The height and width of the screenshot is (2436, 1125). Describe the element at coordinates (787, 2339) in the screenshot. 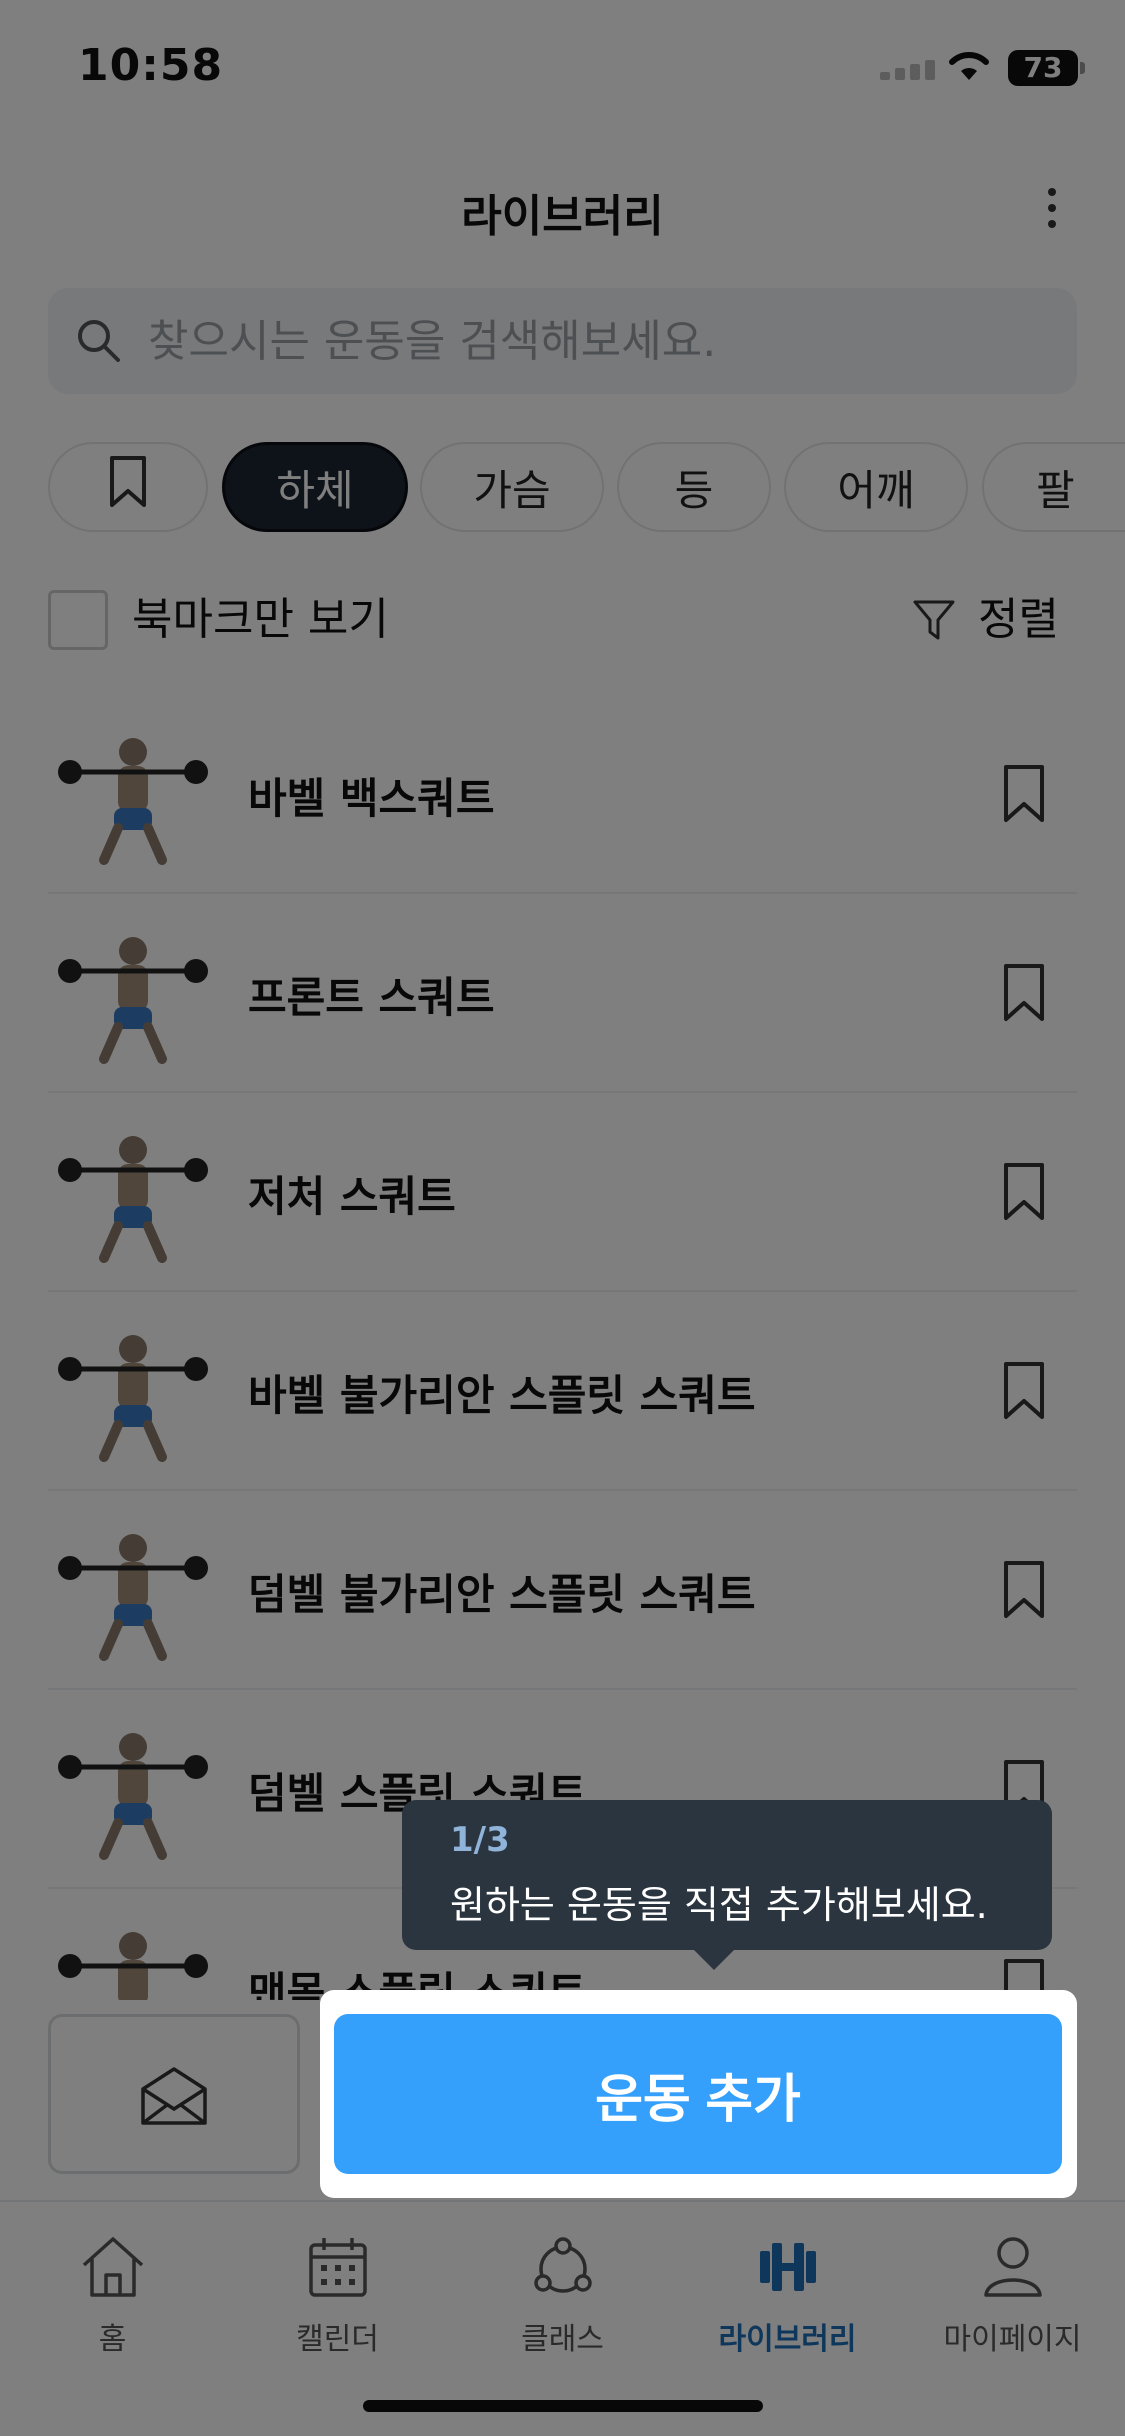

I see `tab-library-label: 라이브러리` at that location.